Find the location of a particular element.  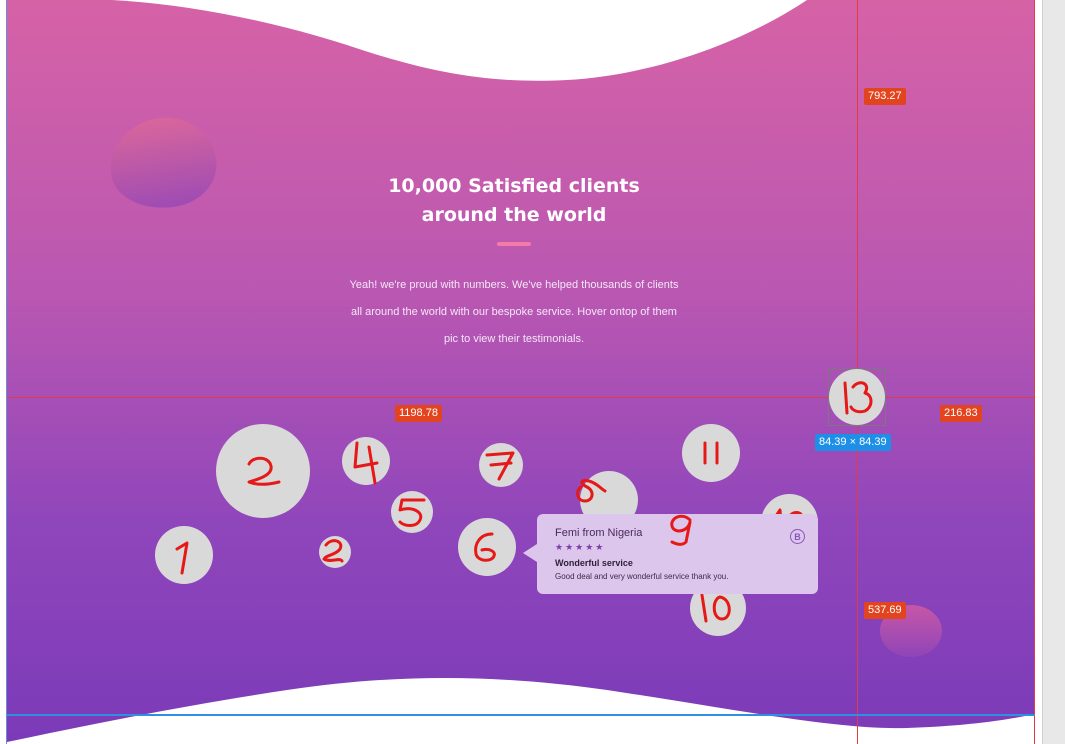

measure-tag: 216.83 is located at coordinates (961, 413).